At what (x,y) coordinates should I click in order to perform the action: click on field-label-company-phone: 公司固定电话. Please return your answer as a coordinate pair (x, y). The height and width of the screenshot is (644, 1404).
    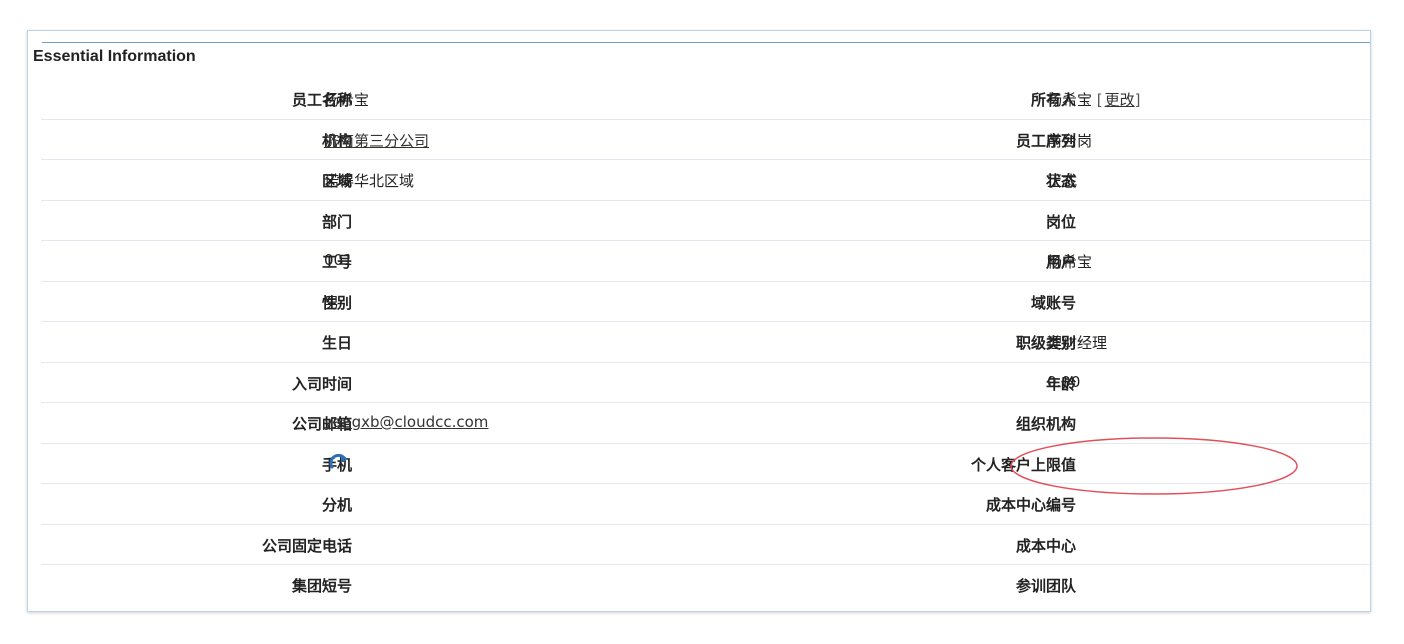
    Looking at the image, I should click on (306, 545).